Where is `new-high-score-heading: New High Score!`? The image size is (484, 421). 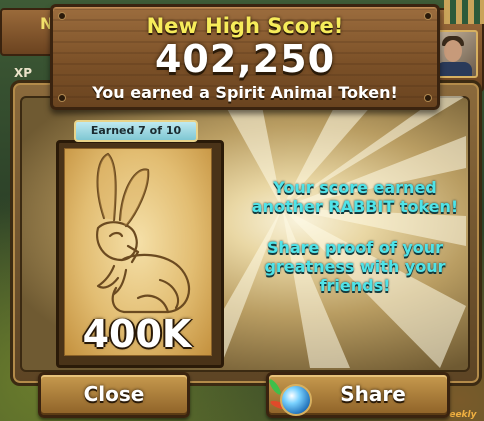
new-high-score-heading: New High Score! is located at coordinates (245, 26).